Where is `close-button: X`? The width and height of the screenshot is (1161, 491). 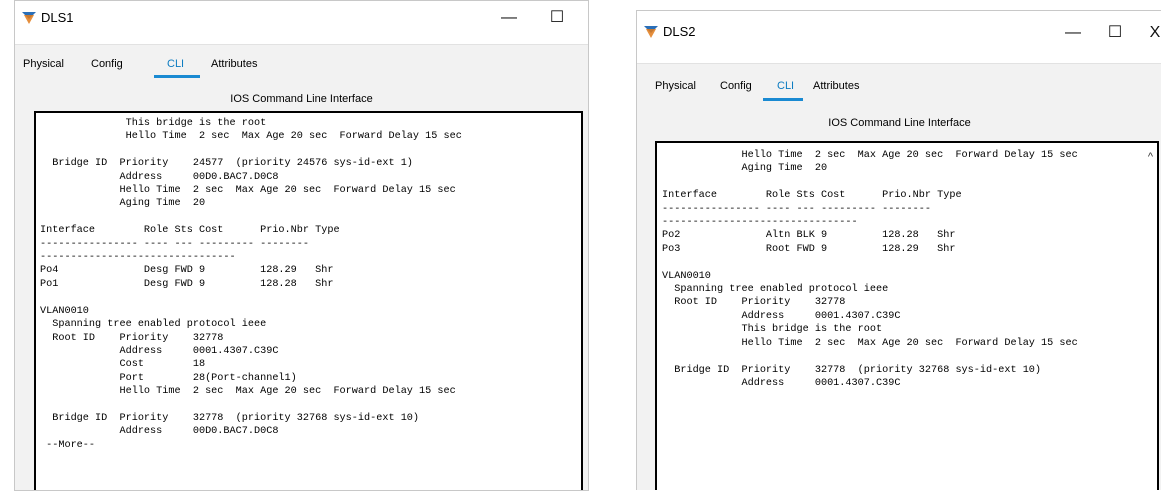
close-button: X is located at coordinates (1152, 33).